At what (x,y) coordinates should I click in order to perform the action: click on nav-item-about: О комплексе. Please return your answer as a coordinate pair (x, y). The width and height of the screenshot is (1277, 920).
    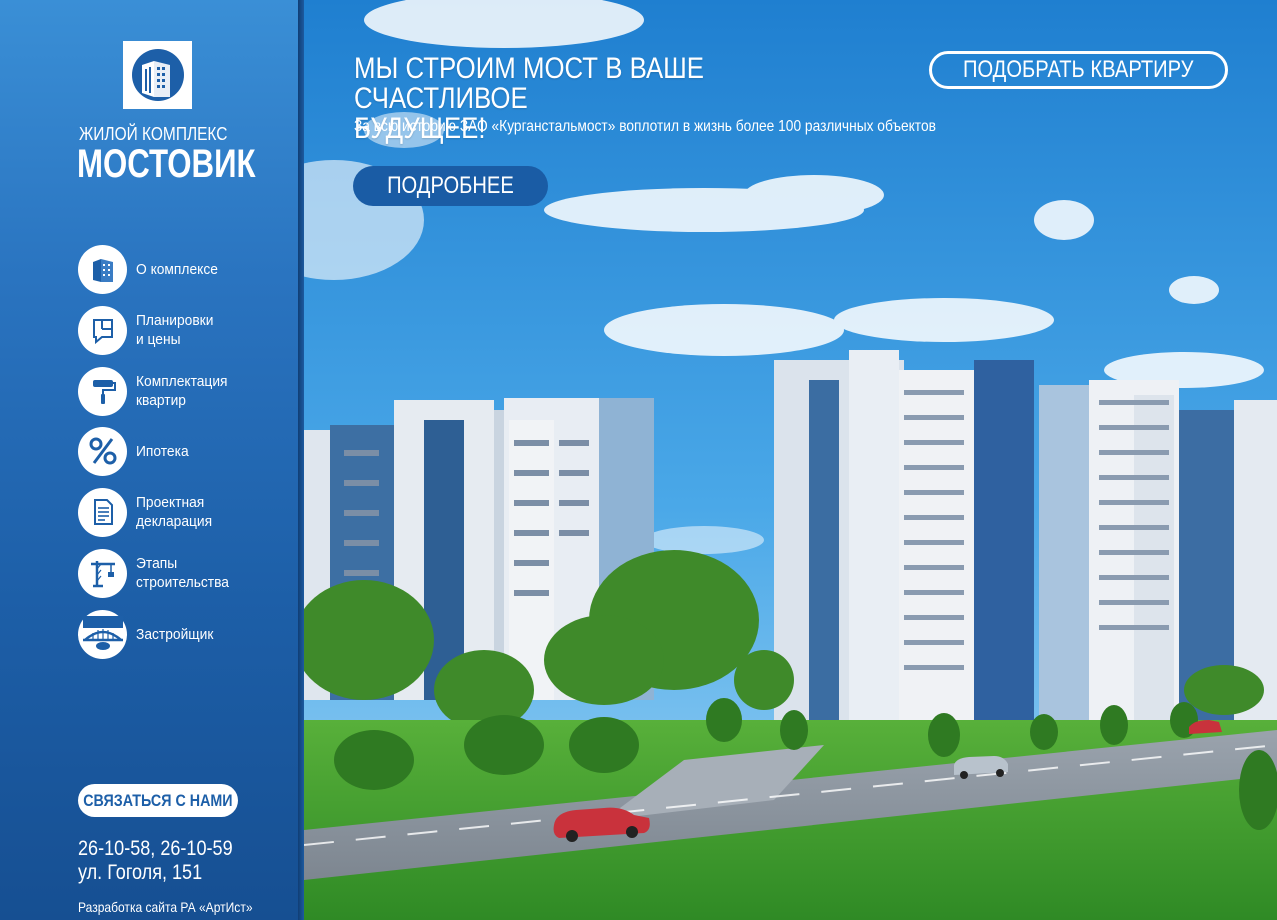
    Looking at the image, I should click on (183, 269).